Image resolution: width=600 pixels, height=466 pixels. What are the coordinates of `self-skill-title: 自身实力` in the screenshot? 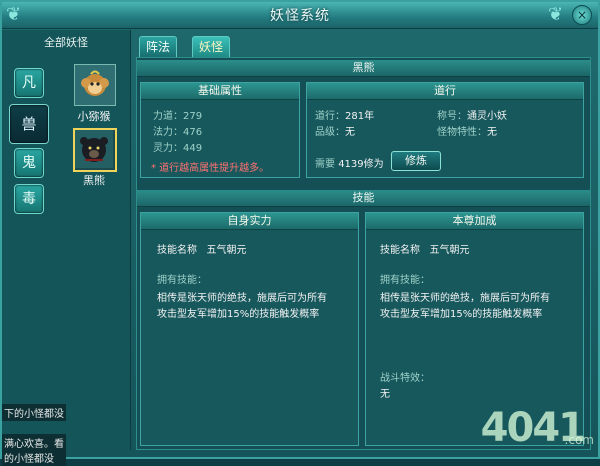 It's located at (249, 221).